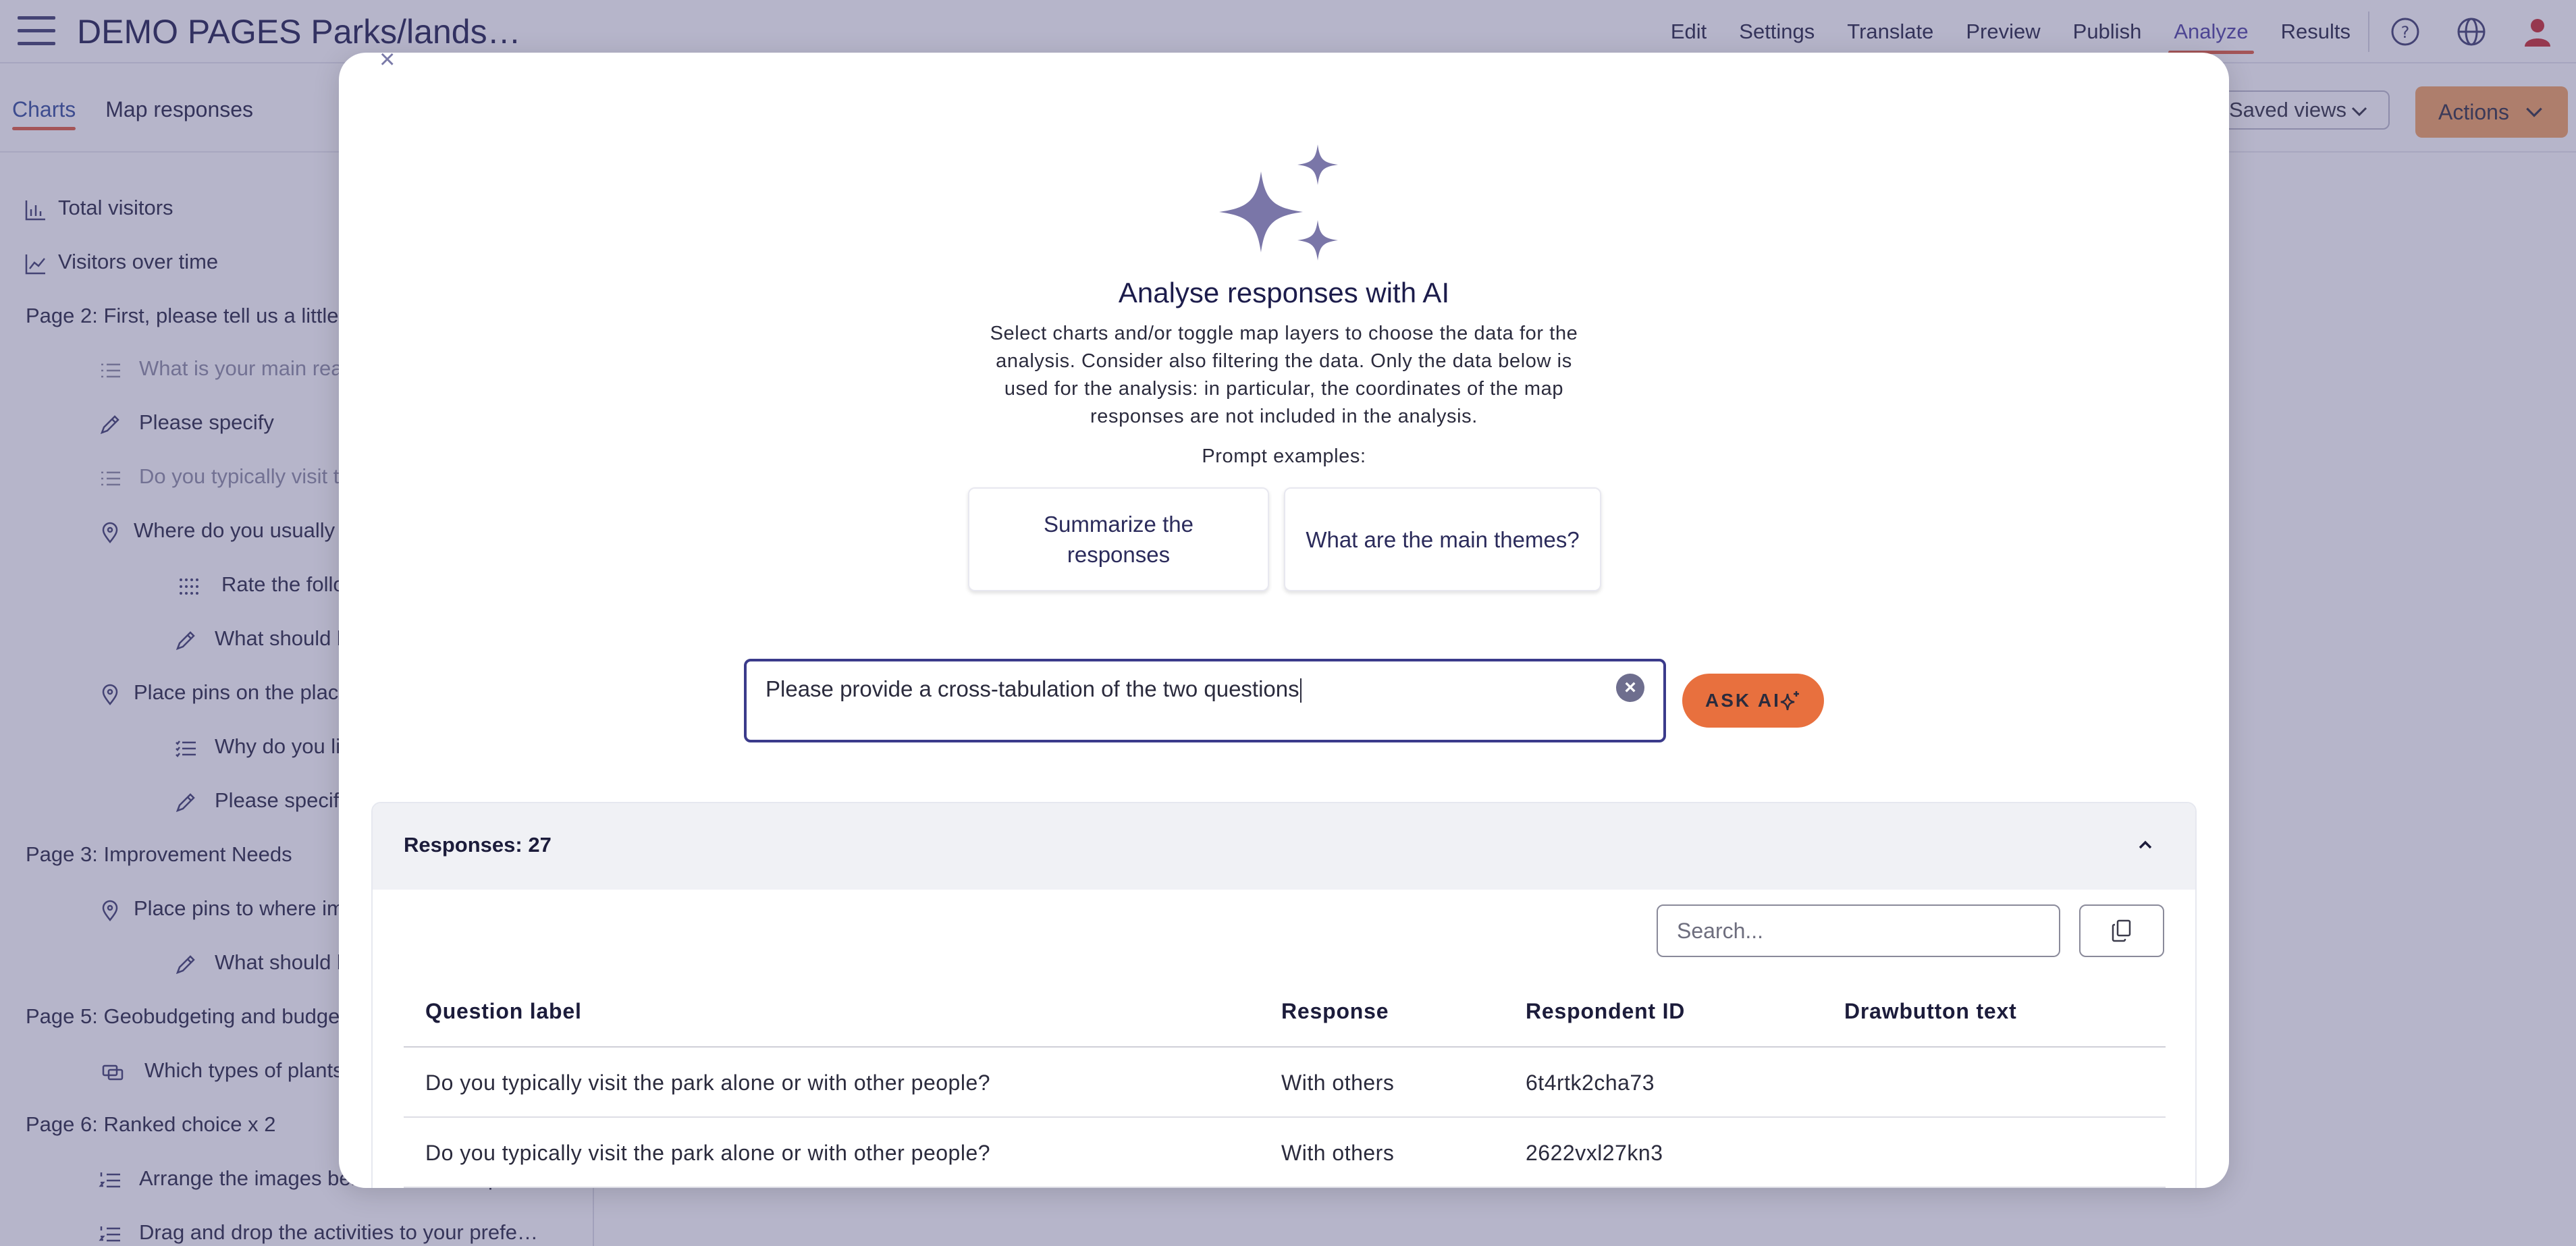 This screenshot has width=2576, height=1246. I want to click on close-icon: ×, so click(387, 64).